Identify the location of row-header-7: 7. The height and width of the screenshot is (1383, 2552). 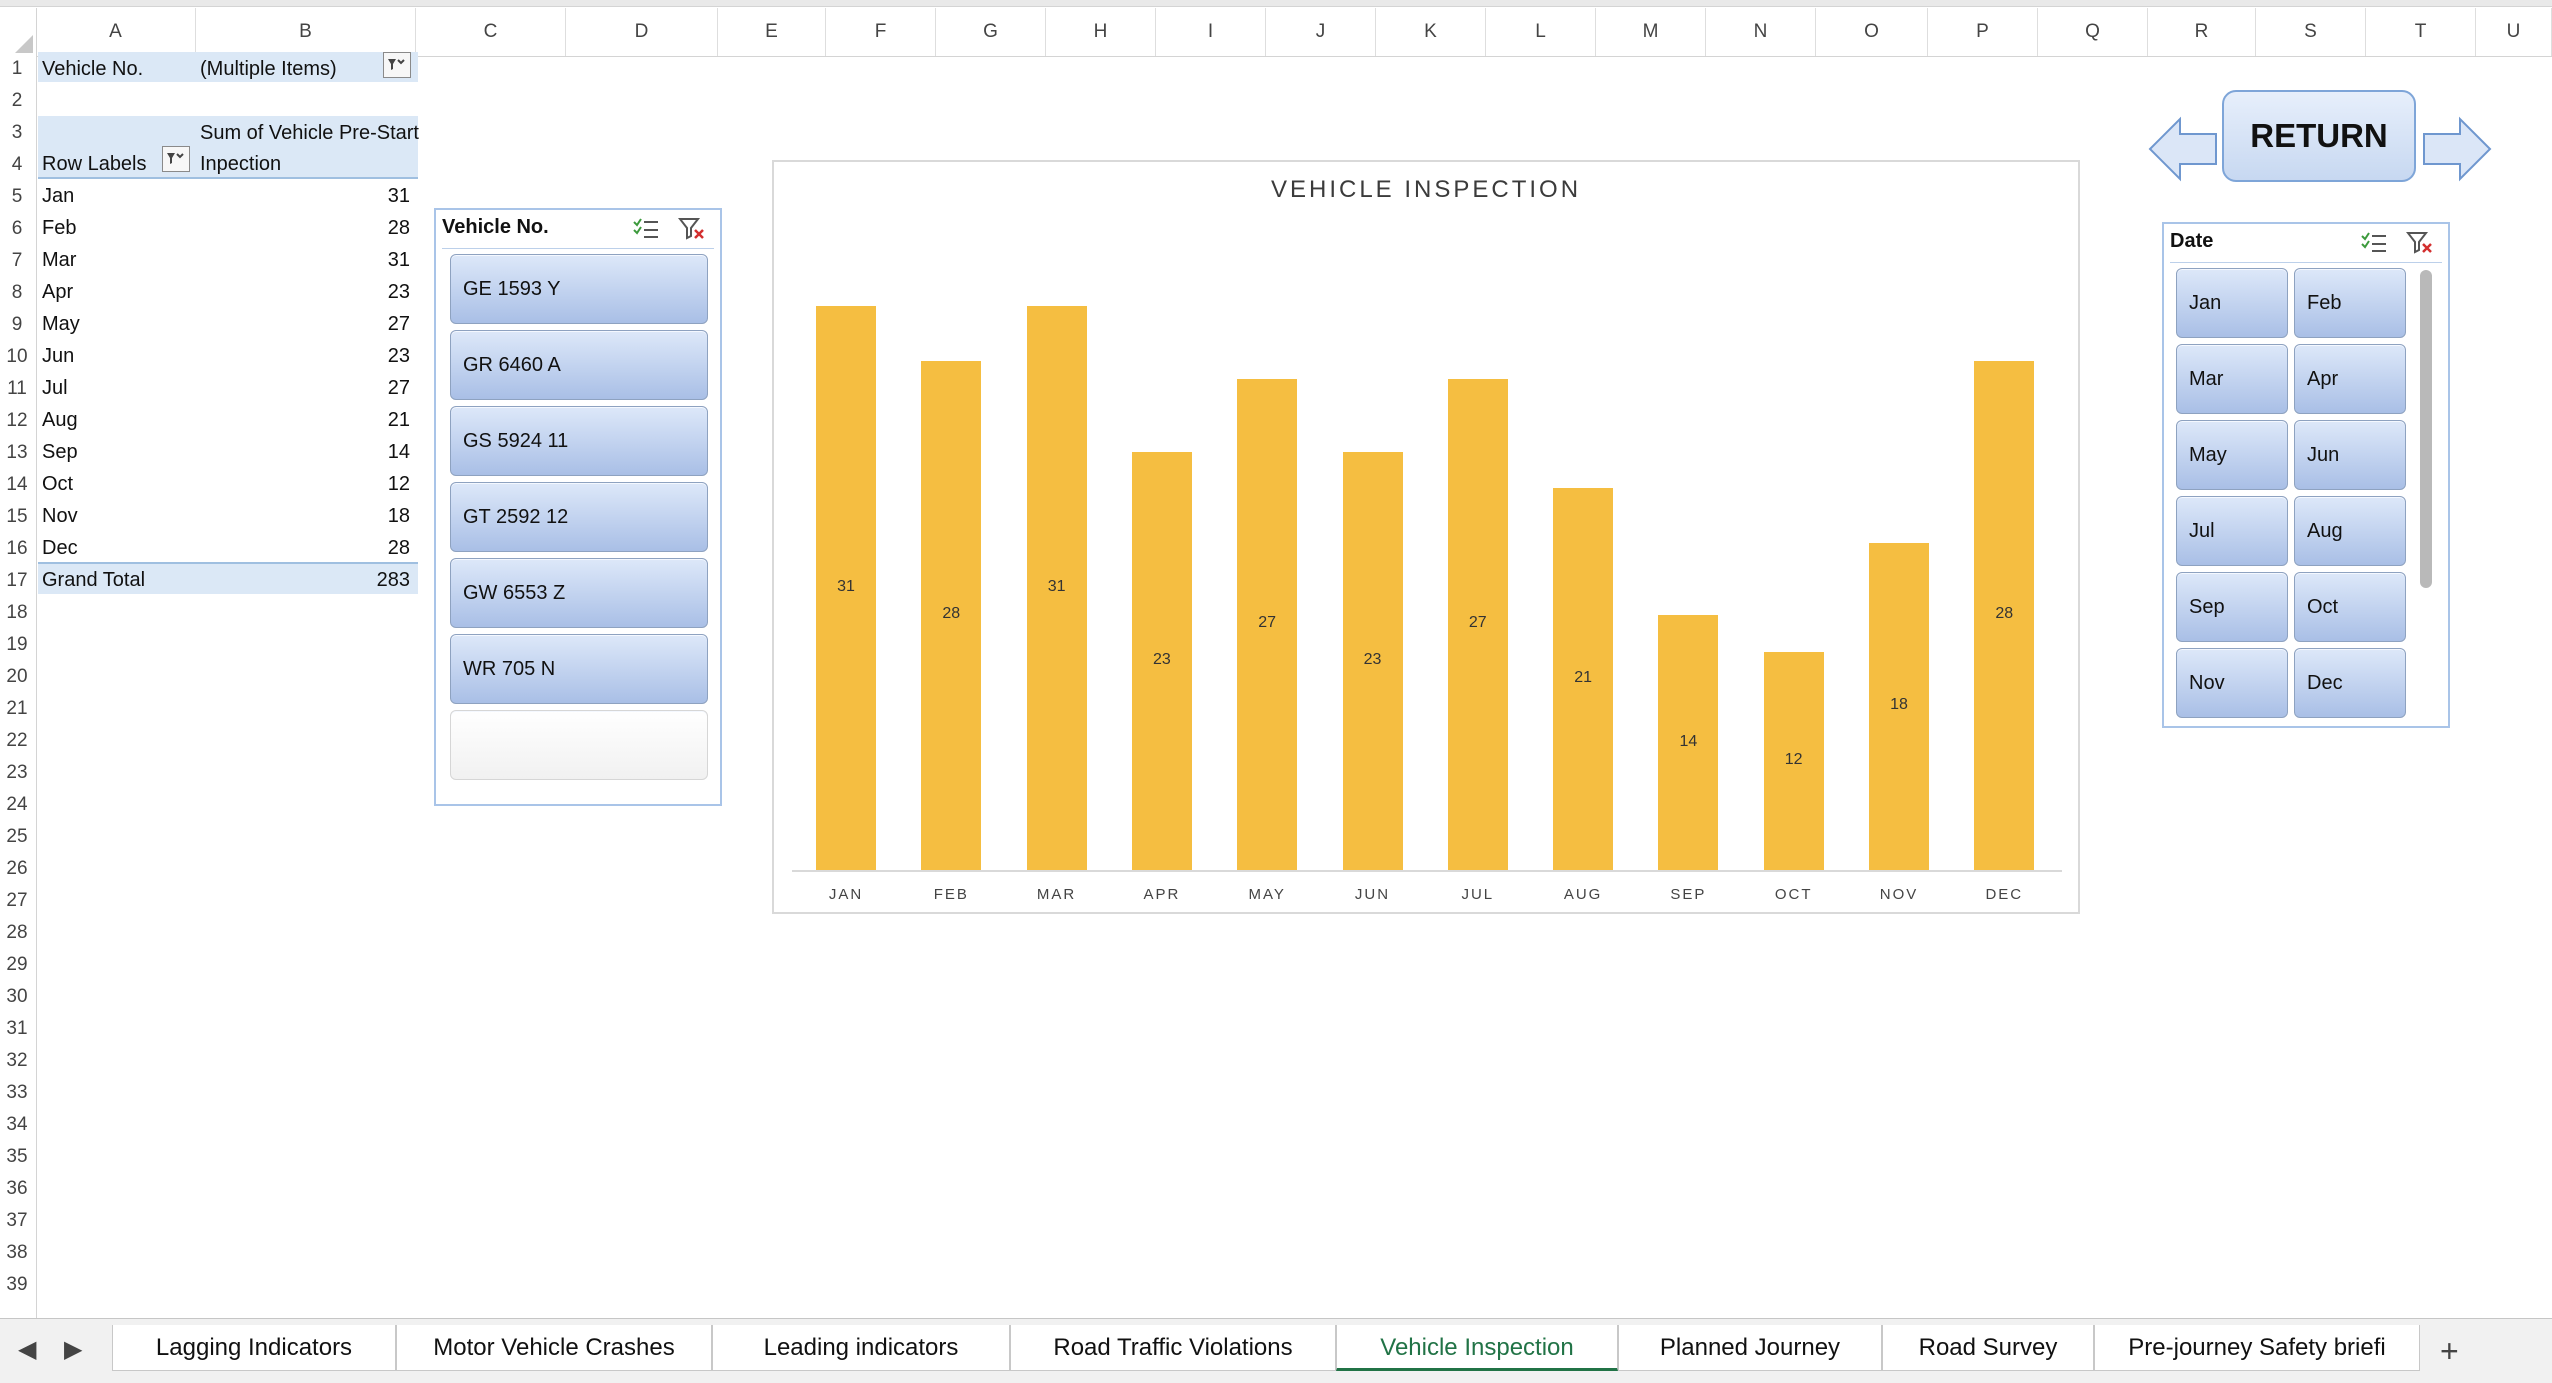
(17, 261).